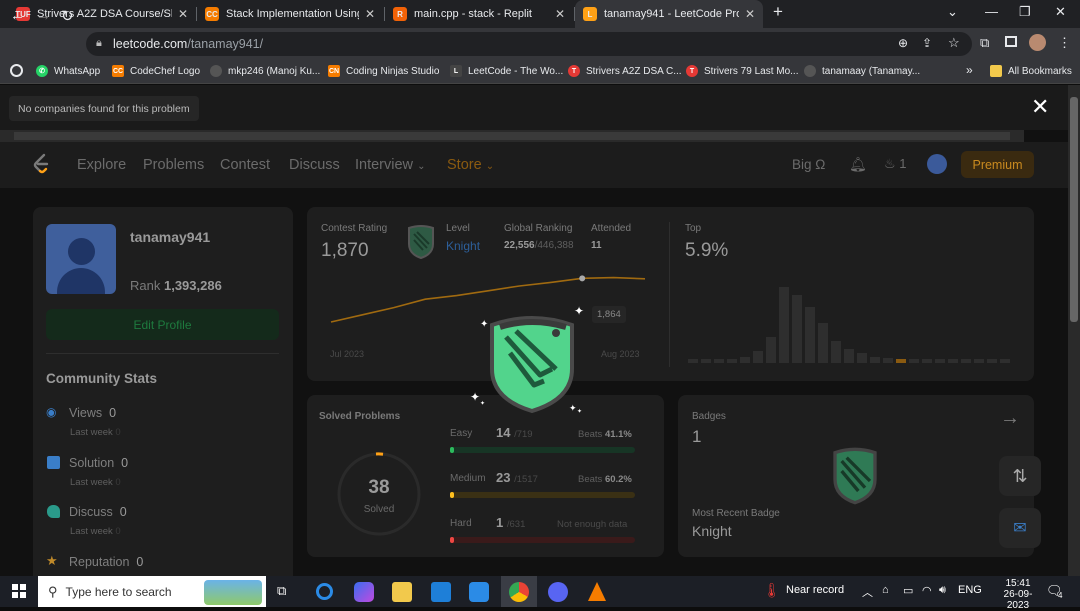 The image size is (1080, 611). Describe the element at coordinates (68, 71) in the screenshot. I see `bookmark-whatsapp: ✆ WhatsApp` at that location.